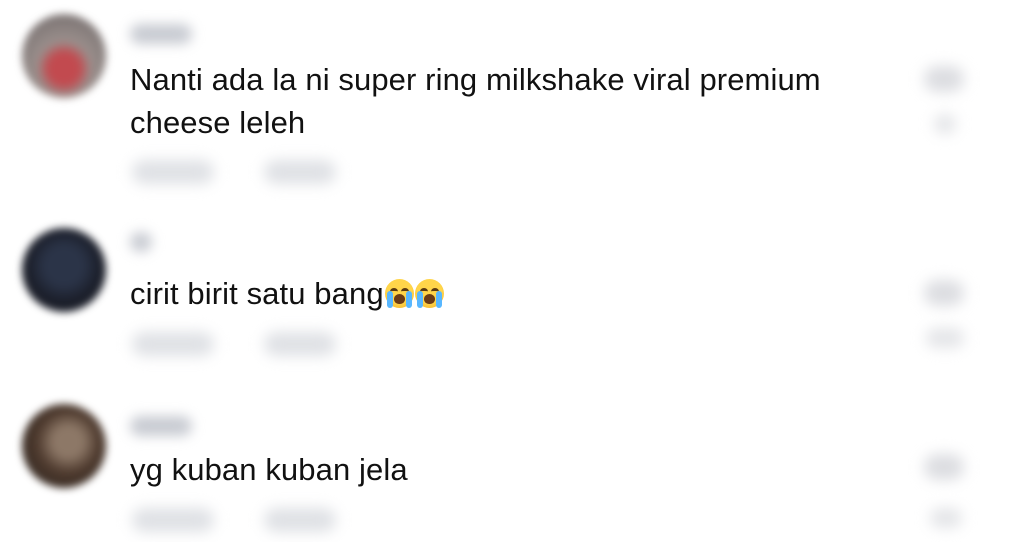  I want to click on comment-text-row: cirit birit satu bang, so click(510, 293).